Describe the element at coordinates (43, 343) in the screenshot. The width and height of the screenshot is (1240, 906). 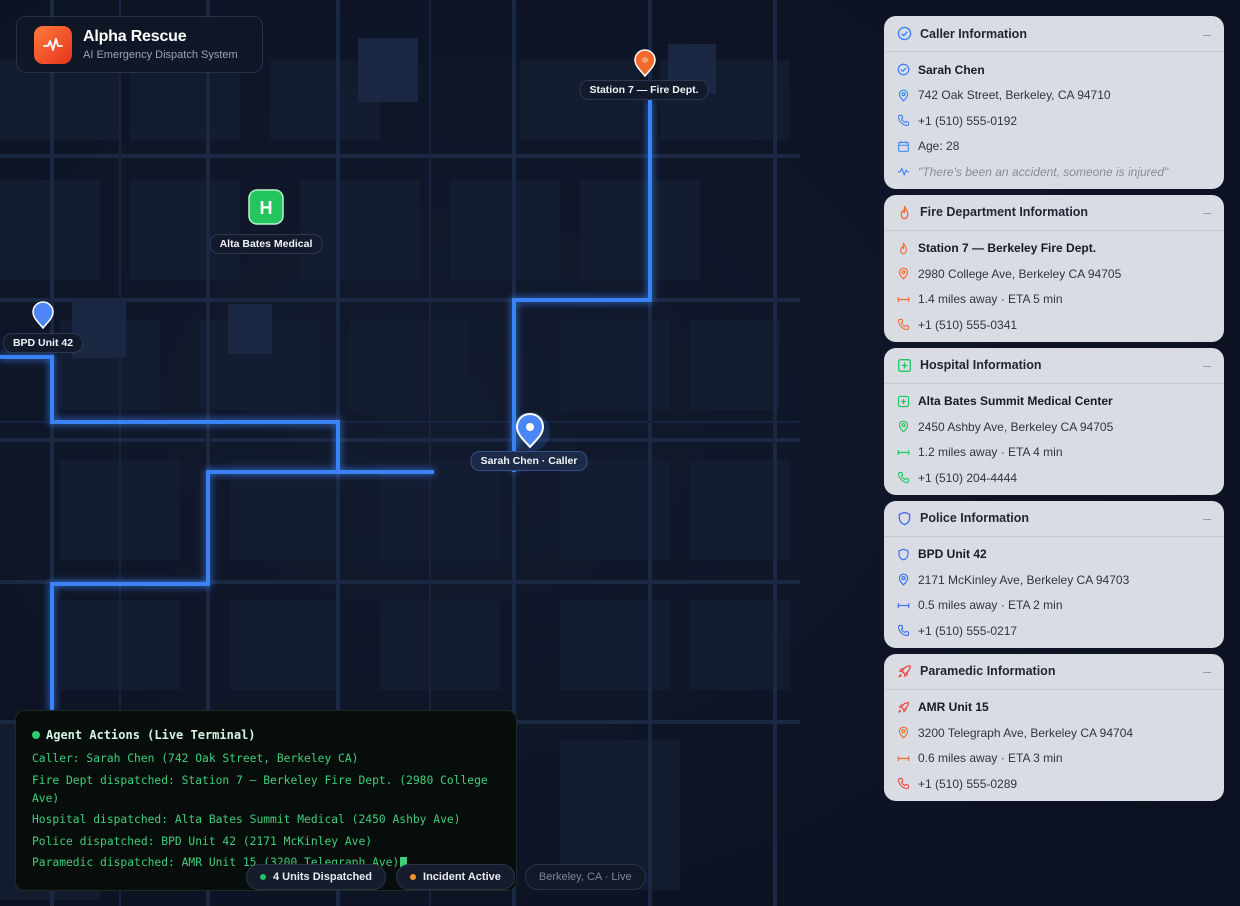
I see `police-label: BPD Unit 42` at that location.